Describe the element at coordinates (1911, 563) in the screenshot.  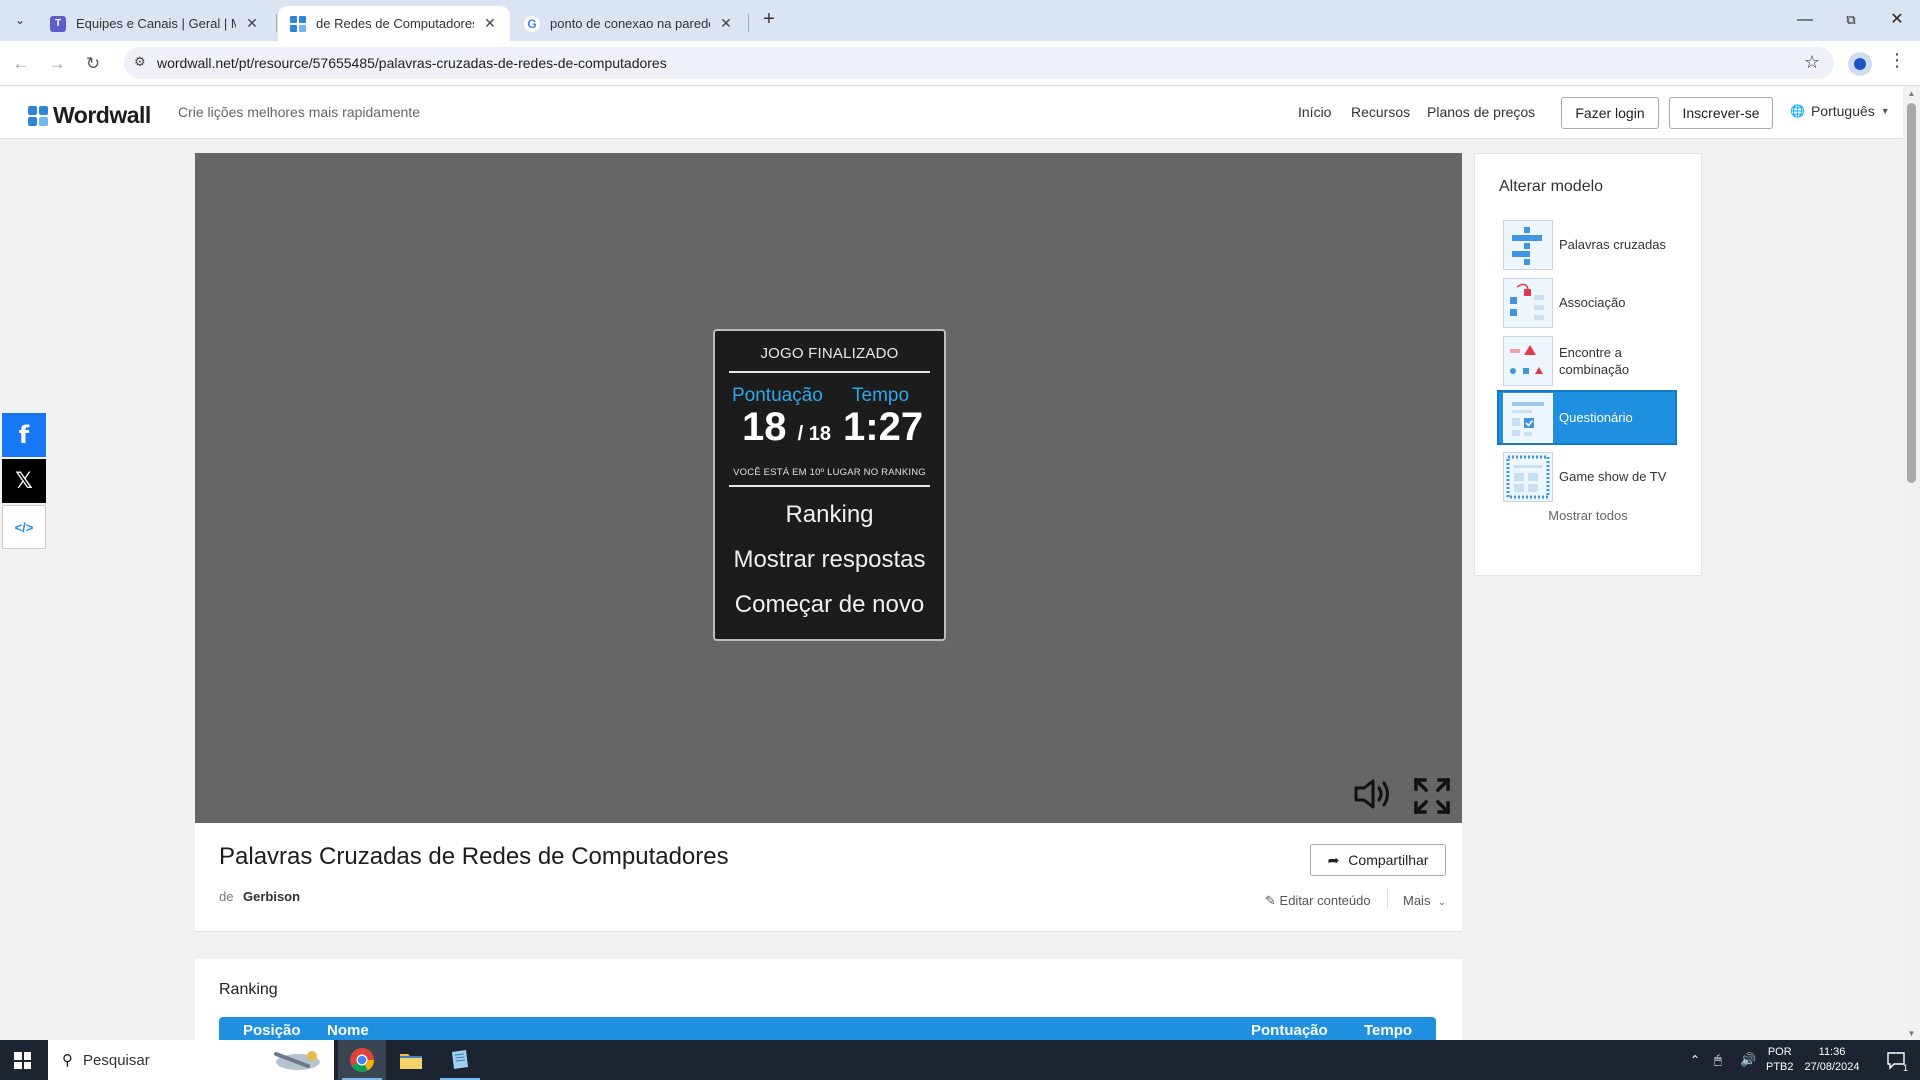
I see `page-scrollbar: ▲ ▼` at that location.